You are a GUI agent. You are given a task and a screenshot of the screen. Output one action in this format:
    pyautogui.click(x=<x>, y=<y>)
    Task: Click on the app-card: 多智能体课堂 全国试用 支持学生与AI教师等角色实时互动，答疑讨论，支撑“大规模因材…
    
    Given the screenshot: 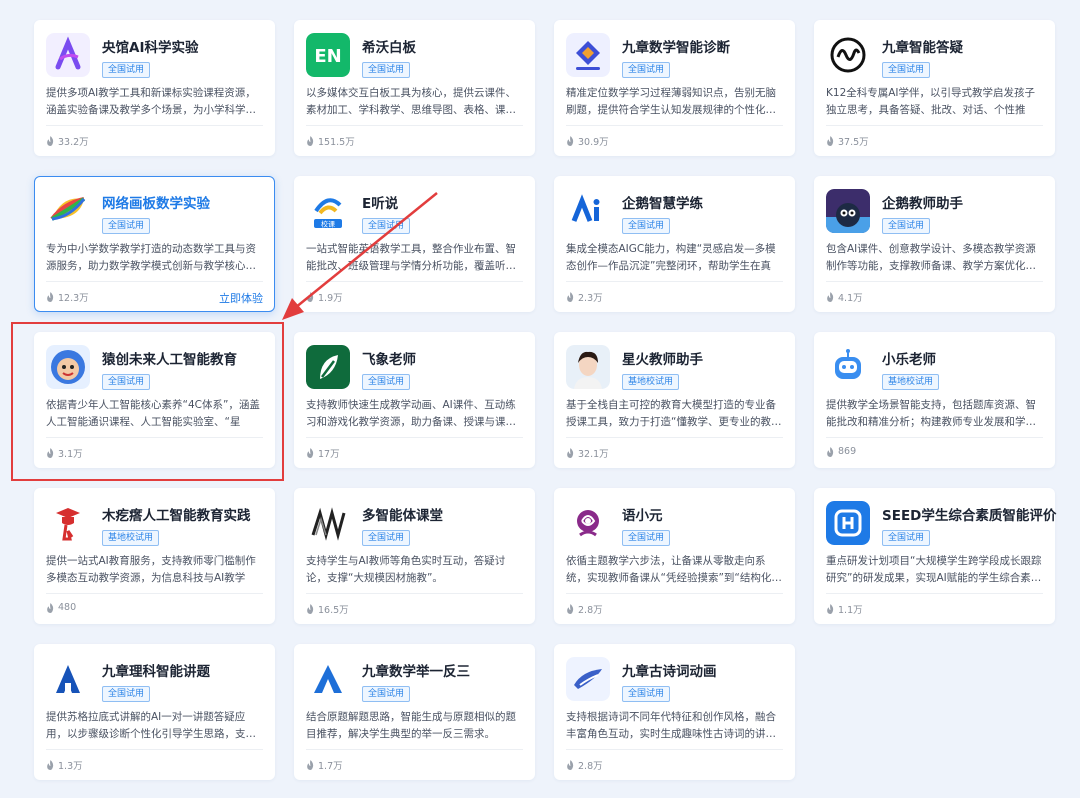 What is the action you would take?
    pyautogui.click(x=414, y=556)
    